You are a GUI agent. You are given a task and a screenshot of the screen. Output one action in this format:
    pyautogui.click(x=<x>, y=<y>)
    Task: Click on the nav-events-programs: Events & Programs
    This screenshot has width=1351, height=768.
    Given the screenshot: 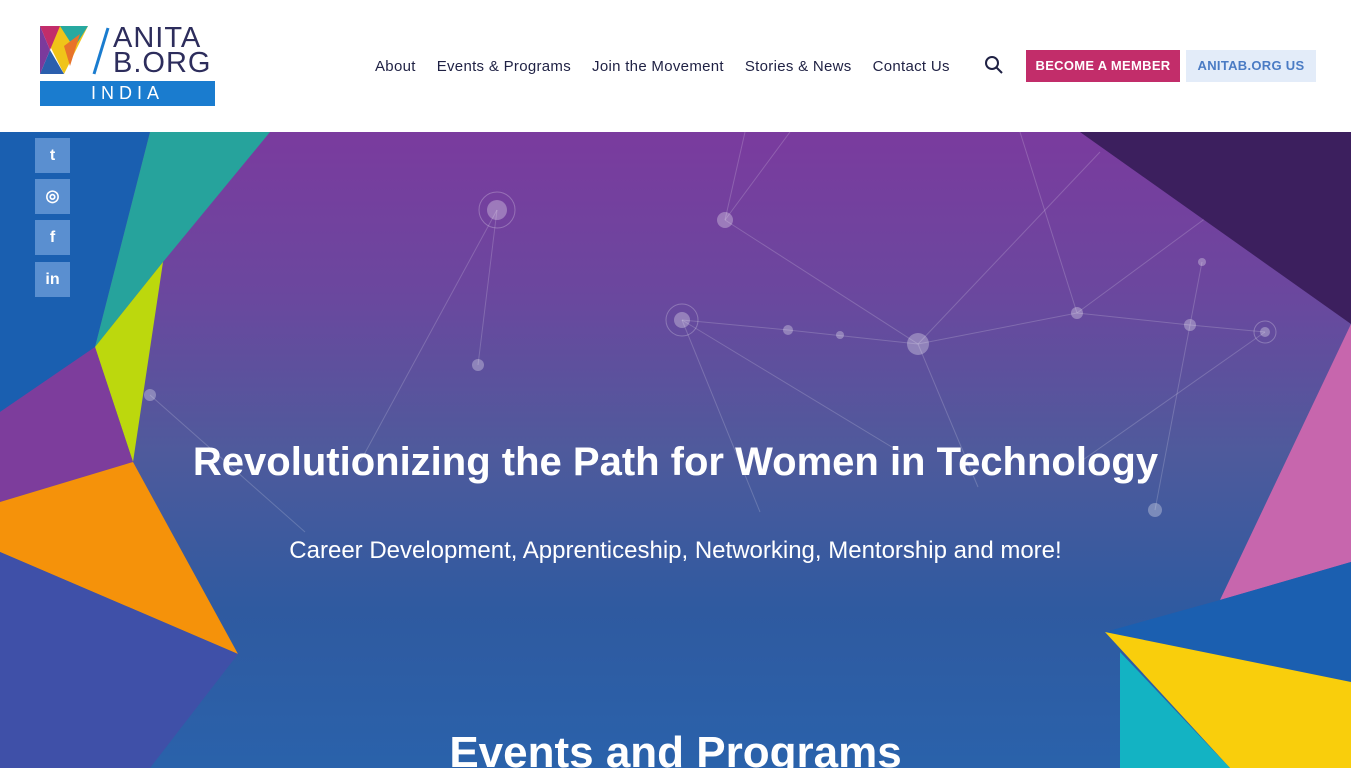 What is the action you would take?
    pyautogui.click(x=504, y=66)
    